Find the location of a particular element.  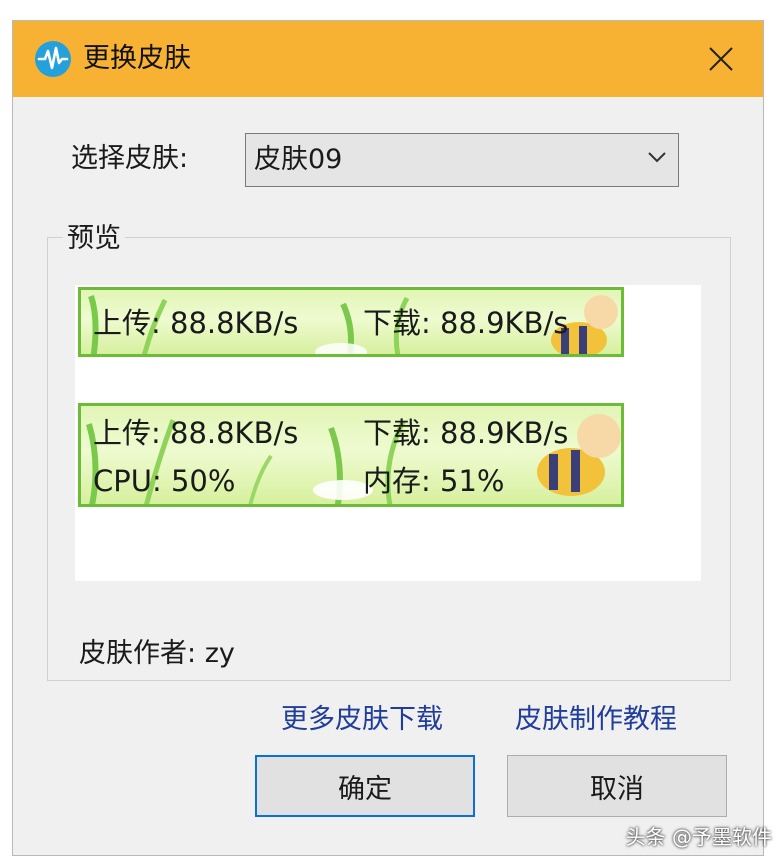

more-skins-download-link: 更多皮肤下载 is located at coordinates (362, 720).